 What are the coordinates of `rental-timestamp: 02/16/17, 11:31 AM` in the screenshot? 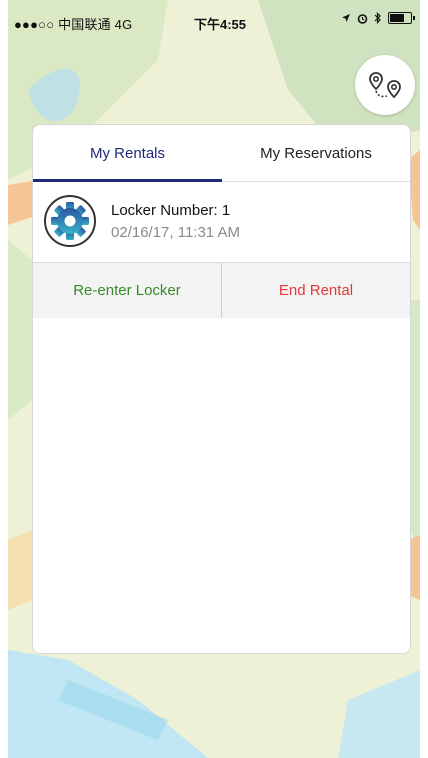 It's located at (175, 232).